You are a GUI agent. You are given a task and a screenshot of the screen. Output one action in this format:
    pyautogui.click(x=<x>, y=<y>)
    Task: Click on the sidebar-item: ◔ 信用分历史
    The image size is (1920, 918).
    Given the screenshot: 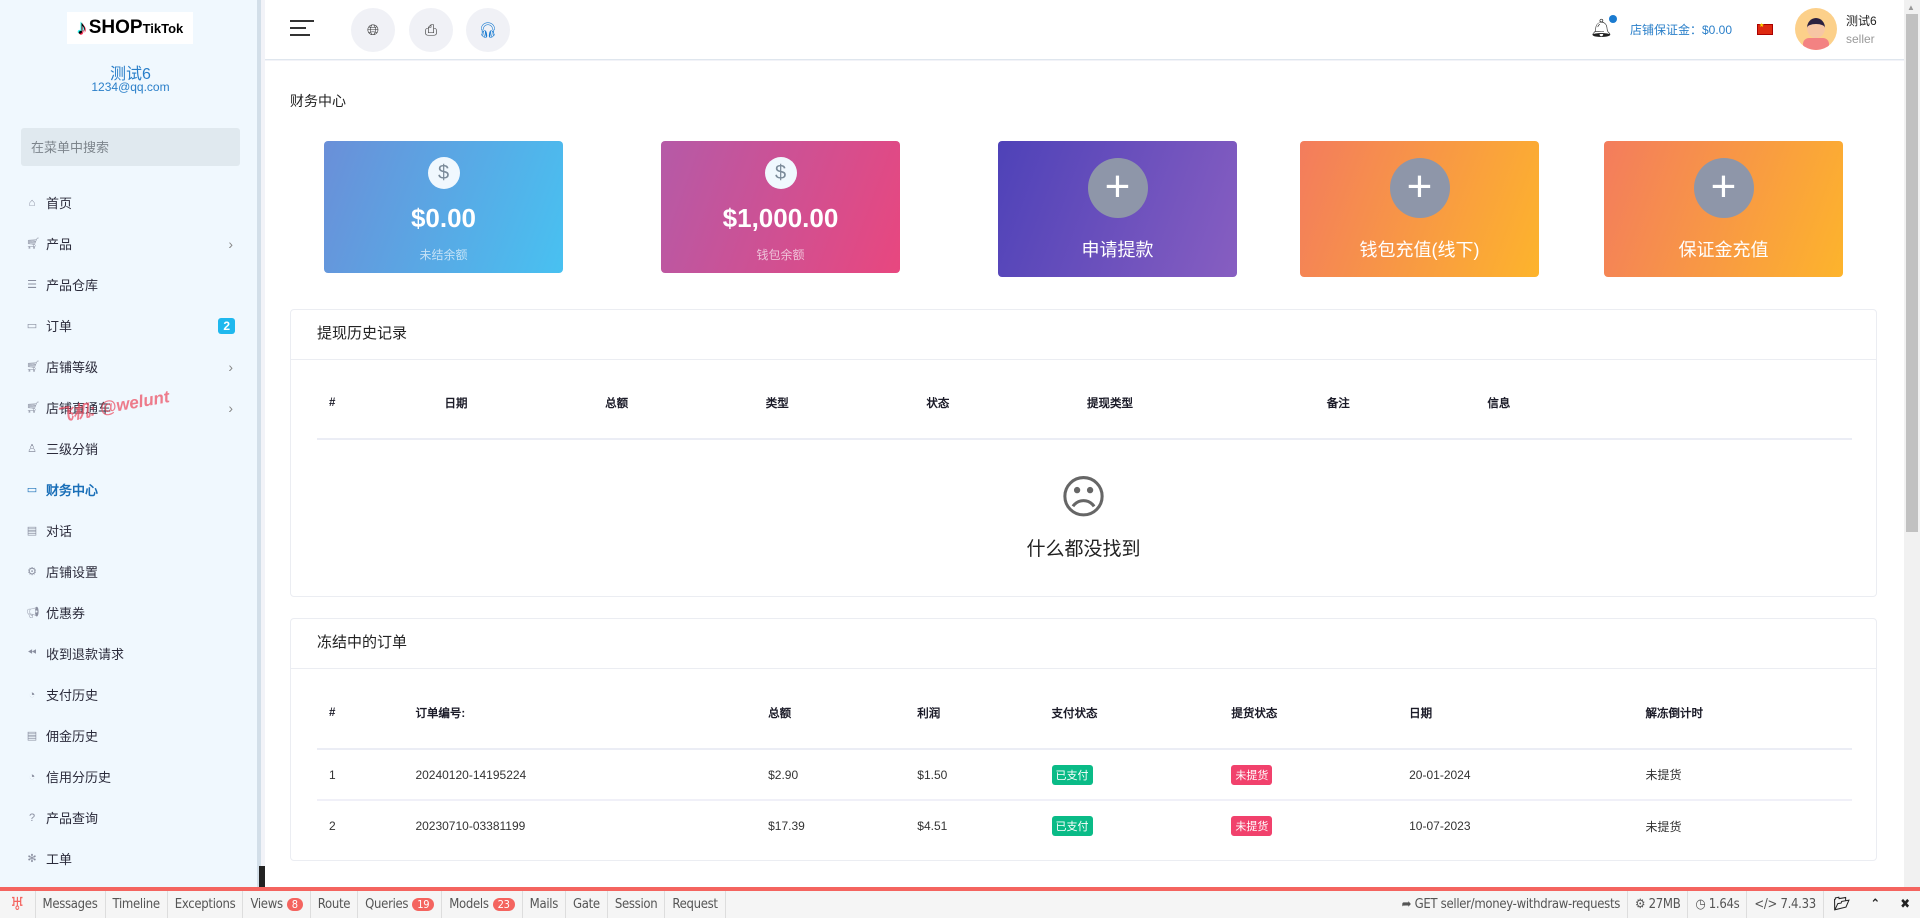 What is the action you would take?
    pyautogui.click(x=130, y=776)
    